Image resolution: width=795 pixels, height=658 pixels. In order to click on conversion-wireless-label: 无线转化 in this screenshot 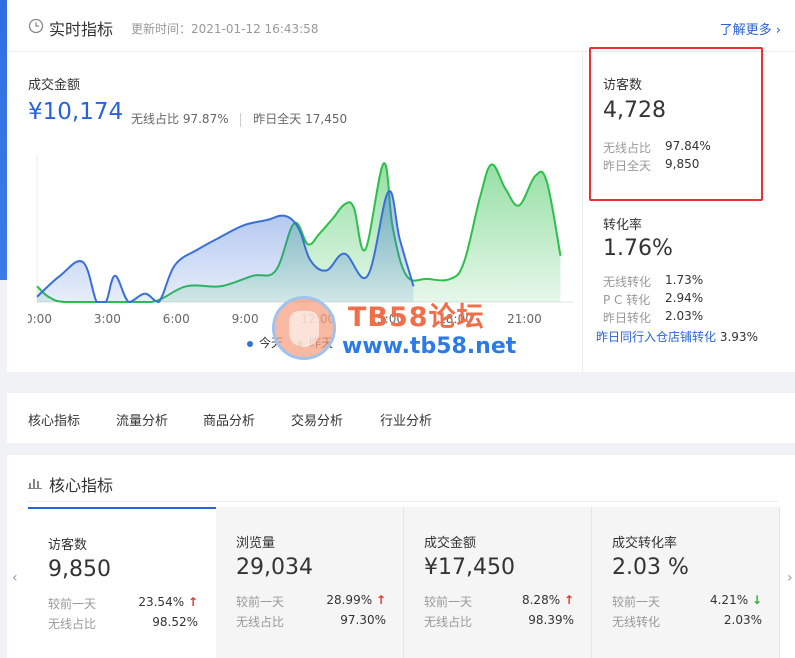, I will do `click(627, 282)`.